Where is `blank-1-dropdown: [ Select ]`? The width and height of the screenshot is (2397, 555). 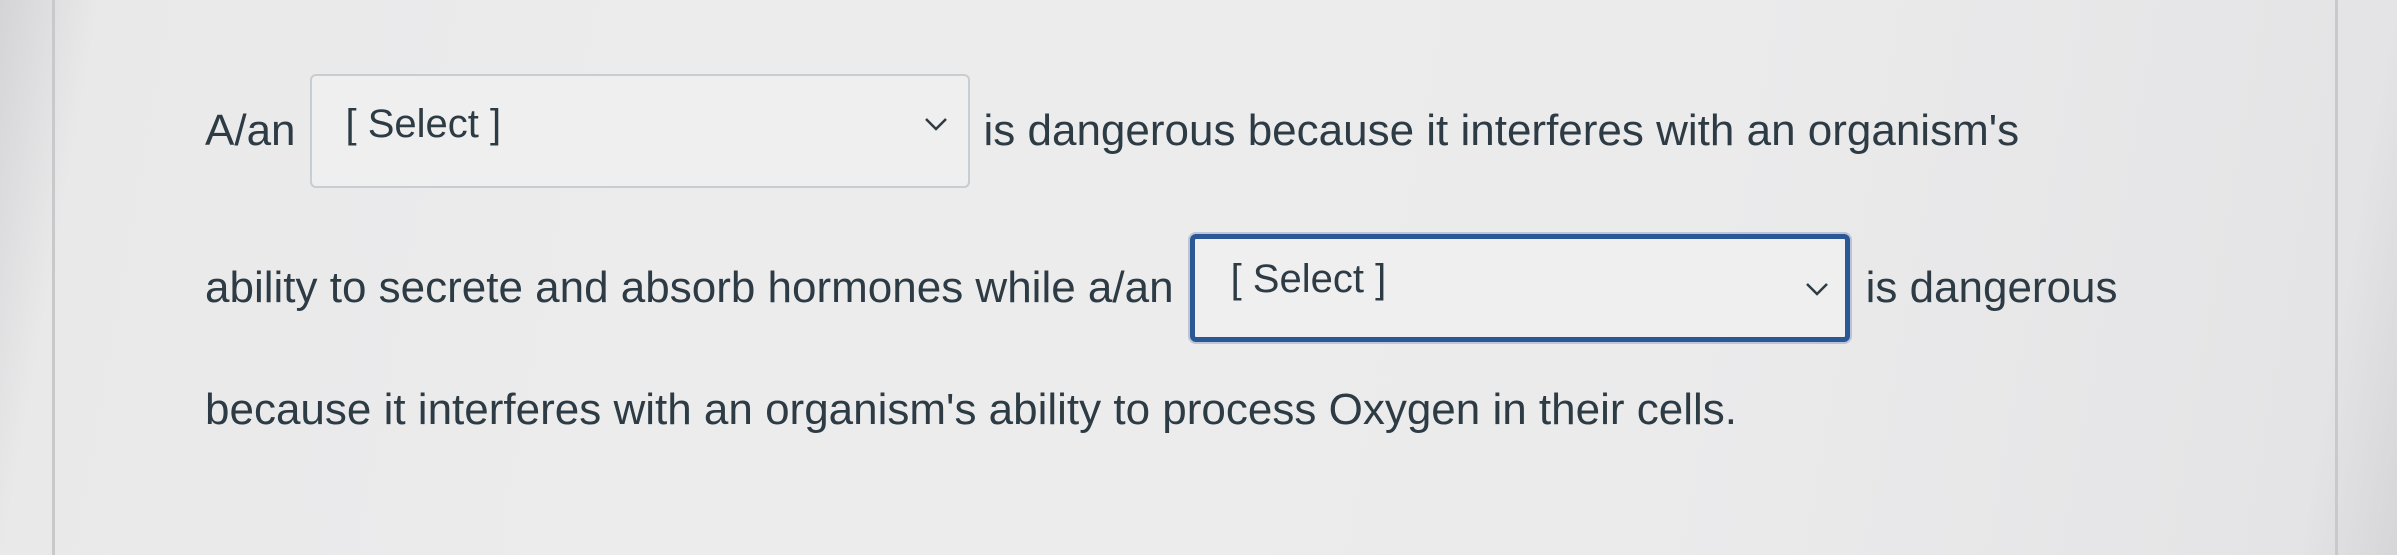 blank-1-dropdown: [ Select ] is located at coordinates (639, 131).